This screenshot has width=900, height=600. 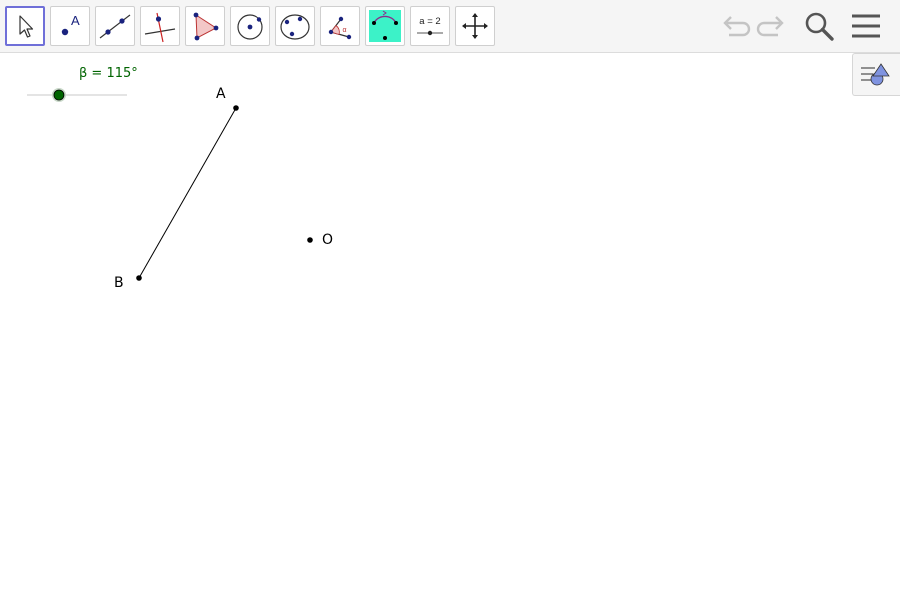 I want to click on point-b-label: B, so click(x=119, y=283).